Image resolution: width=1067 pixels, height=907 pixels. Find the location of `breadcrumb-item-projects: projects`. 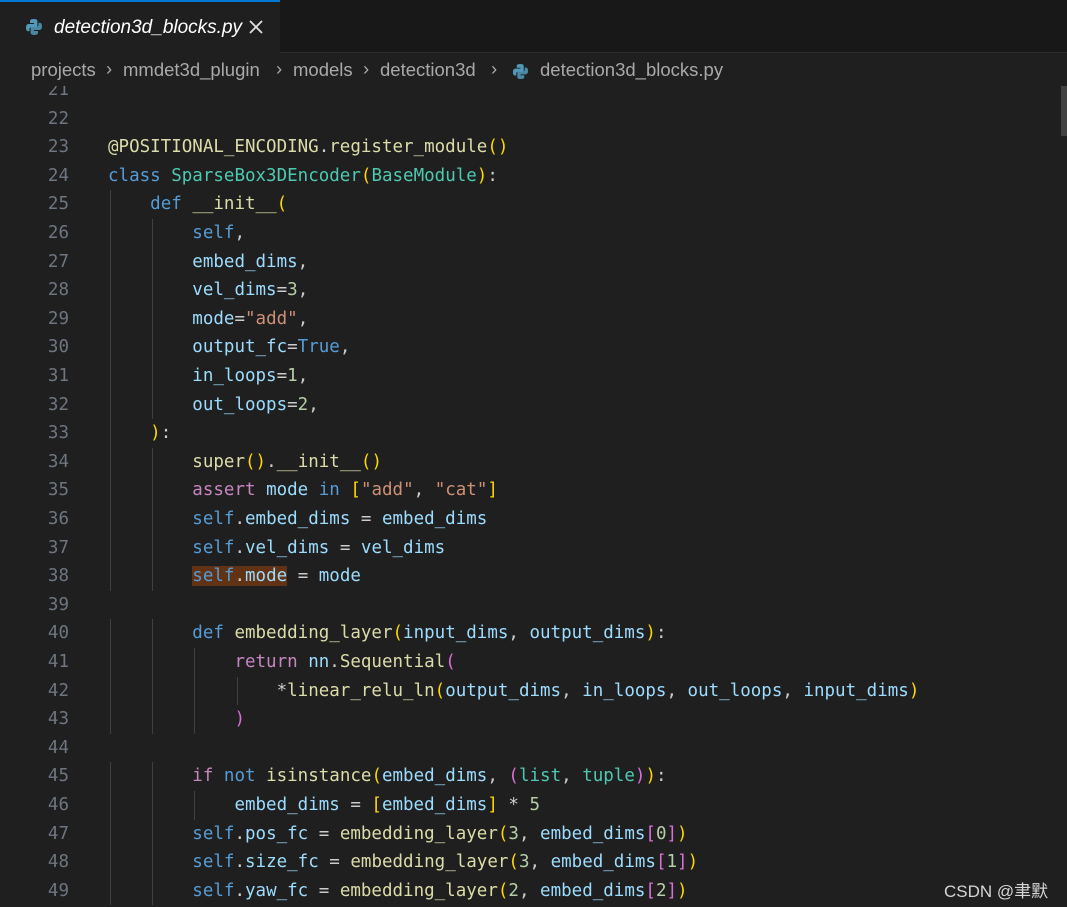

breadcrumb-item-projects: projects is located at coordinates (63, 70).